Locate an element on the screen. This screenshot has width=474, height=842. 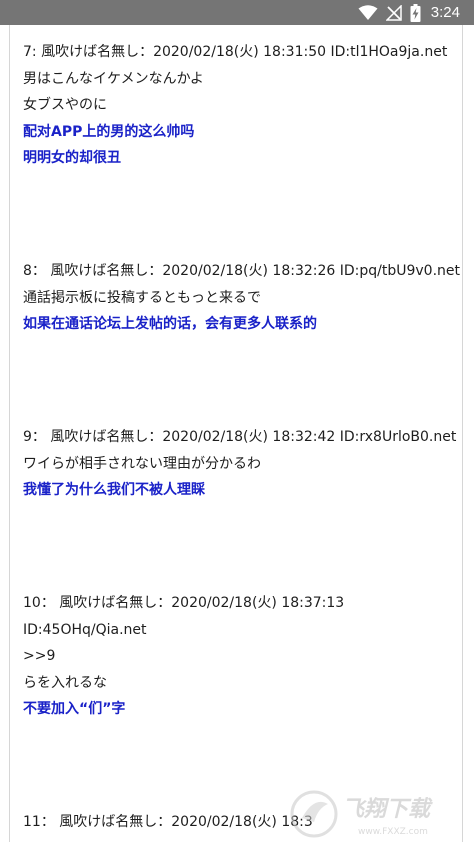
translation-line: 配对APP上的男的这么帅吗 is located at coordinates (109, 131).